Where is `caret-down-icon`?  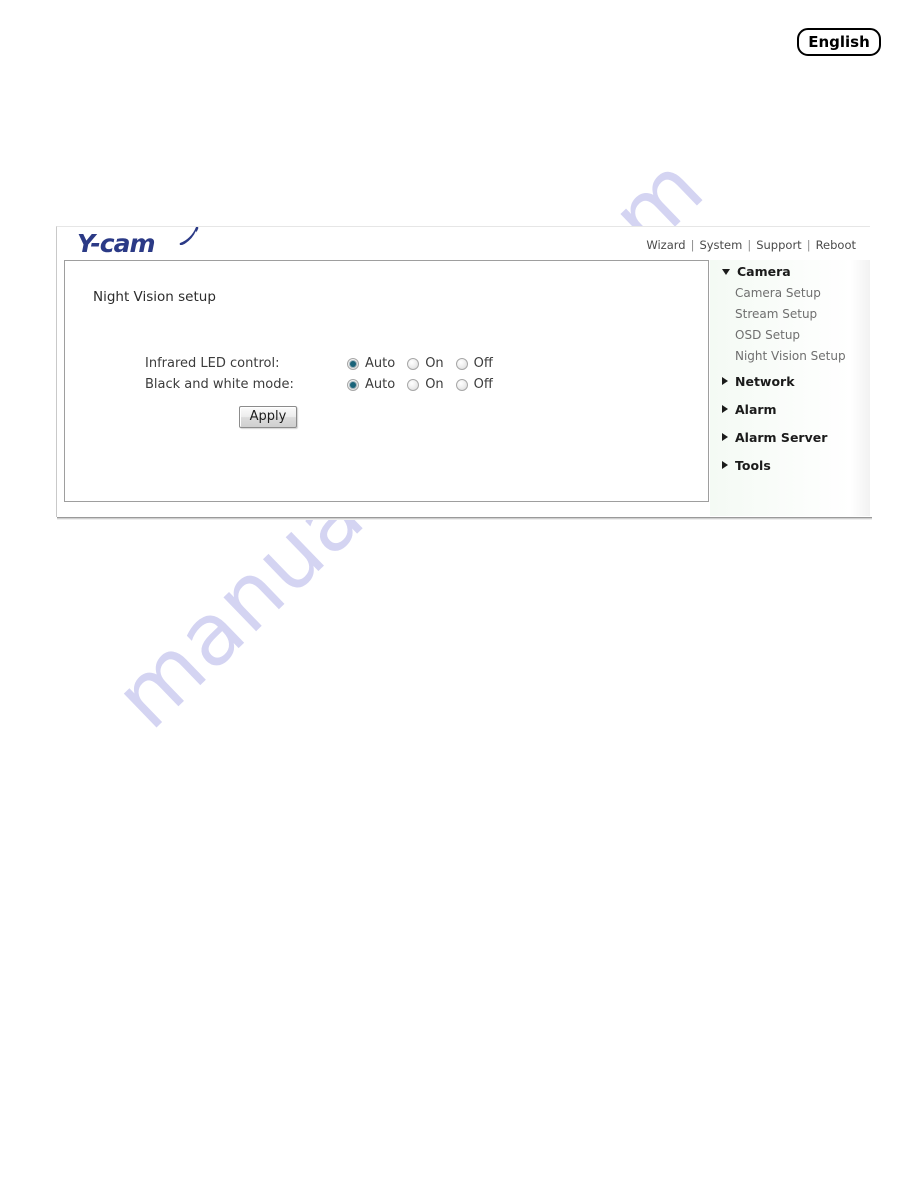
caret-down-icon is located at coordinates (726, 272).